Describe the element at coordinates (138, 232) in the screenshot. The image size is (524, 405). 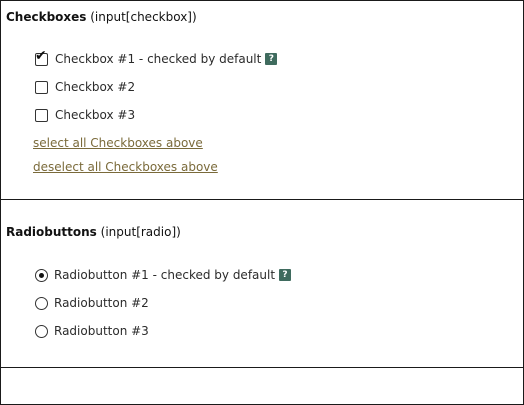
I see `radiobuttons-title-rest: (input[radio])` at that location.